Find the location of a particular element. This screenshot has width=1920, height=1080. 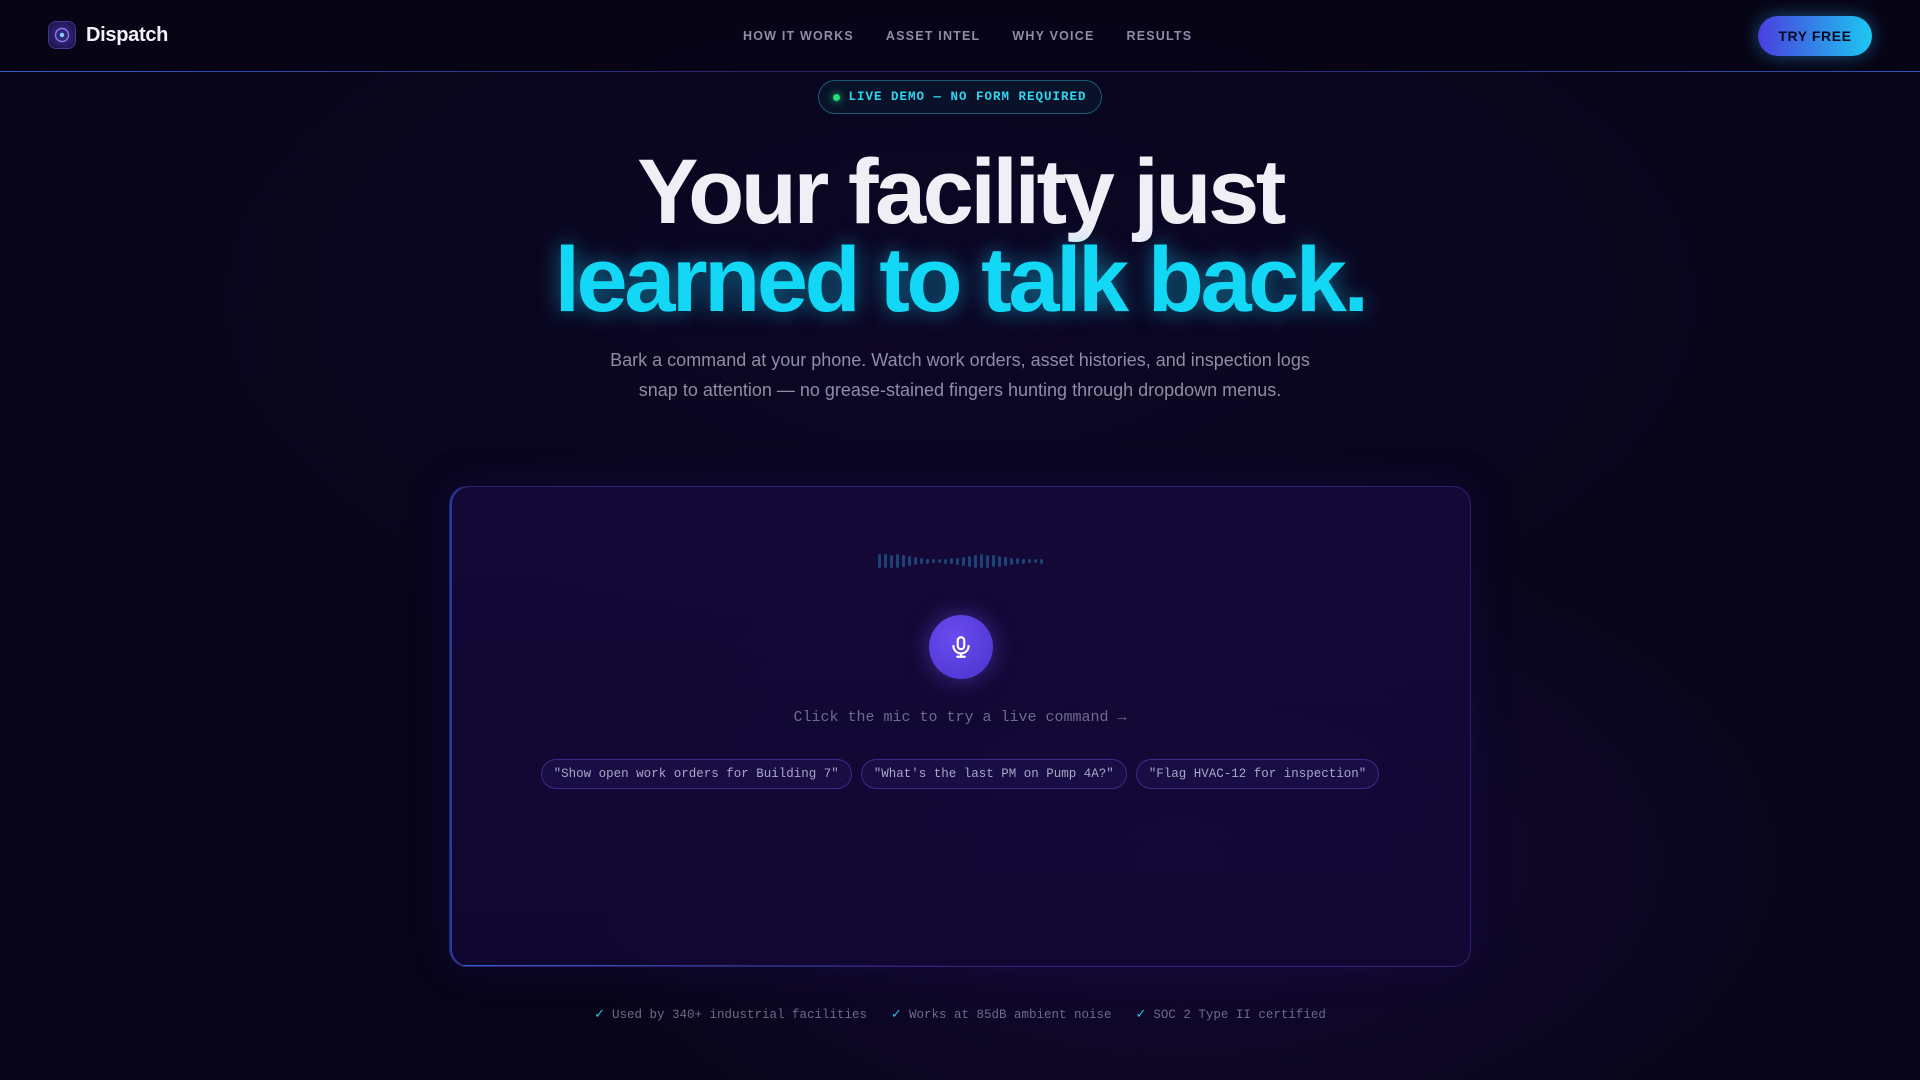

nav-link-why-voice: WHY VOICE is located at coordinates (1053, 36).